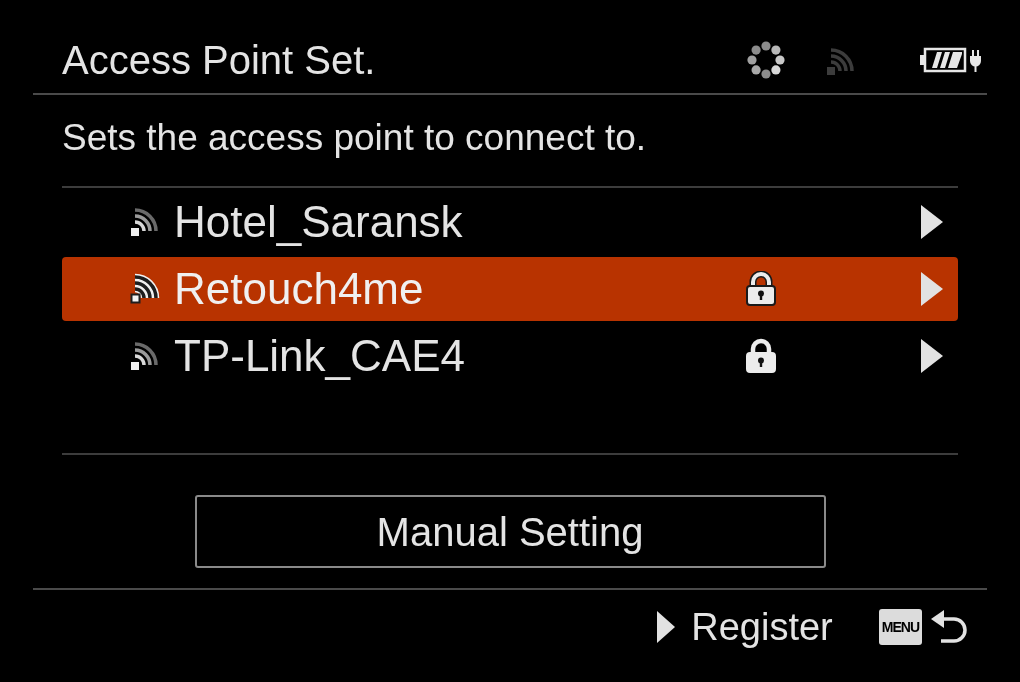 The width and height of the screenshot is (1020, 682). What do you see at coordinates (219, 59) in the screenshot?
I see `screen-title: Access Point Set.` at bounding box center [219, 59].